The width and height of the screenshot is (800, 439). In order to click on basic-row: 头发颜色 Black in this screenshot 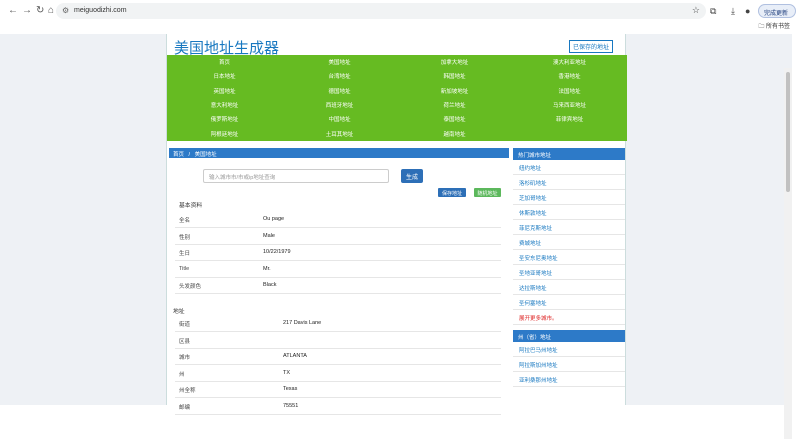, I will do `click(338, 286)`.